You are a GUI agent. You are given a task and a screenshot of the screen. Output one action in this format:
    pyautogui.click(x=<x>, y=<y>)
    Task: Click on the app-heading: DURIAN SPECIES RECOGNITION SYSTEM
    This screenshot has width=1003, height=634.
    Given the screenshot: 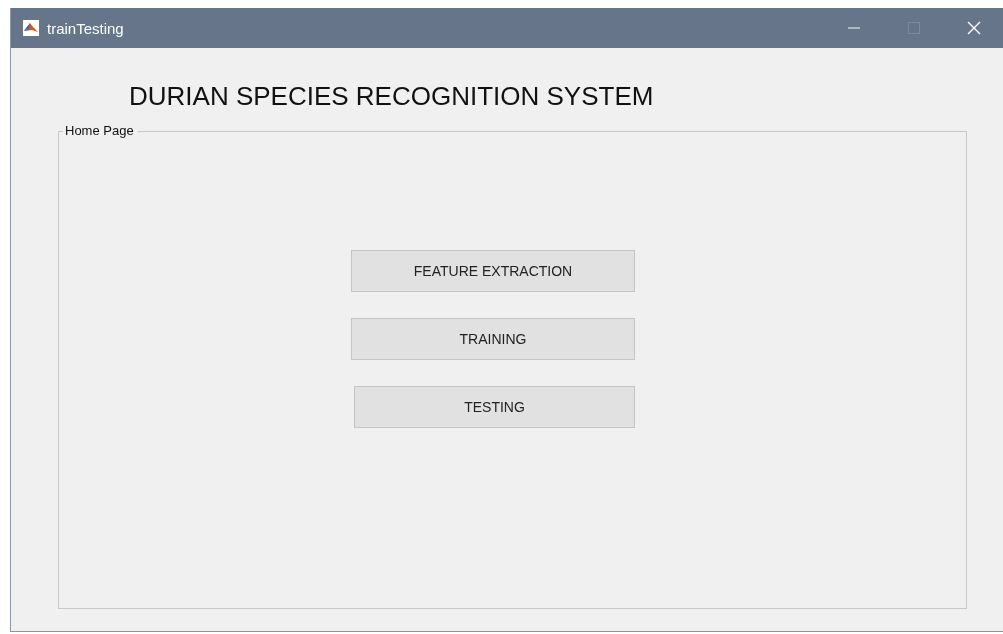 What is the action you would take?
    pyautogui.click(x=392, y=96)
    